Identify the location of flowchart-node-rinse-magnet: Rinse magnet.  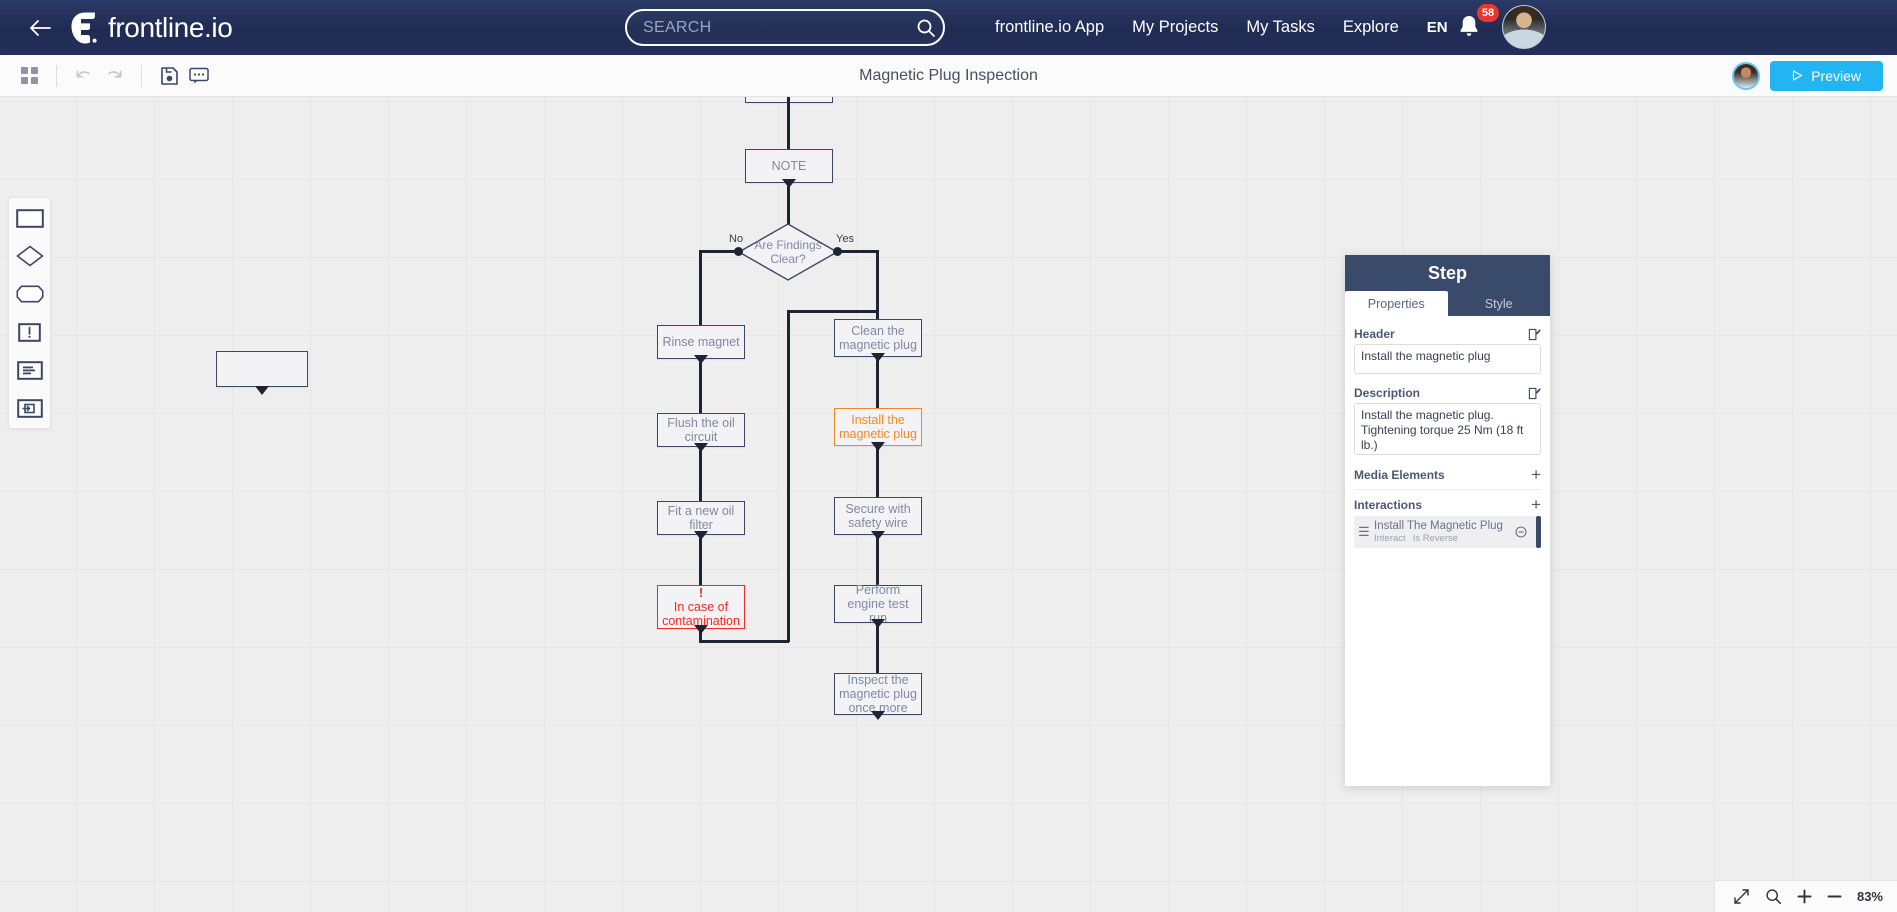
(701, 342).